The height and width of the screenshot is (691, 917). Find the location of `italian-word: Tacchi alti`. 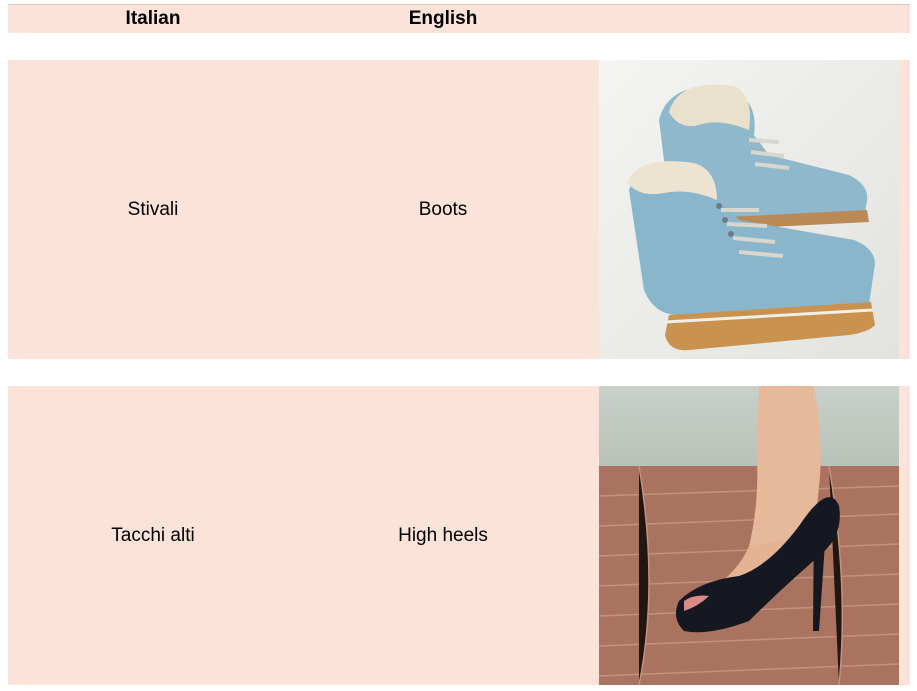

italian-word: Tacchi alti is located at coordinates (153, 535).